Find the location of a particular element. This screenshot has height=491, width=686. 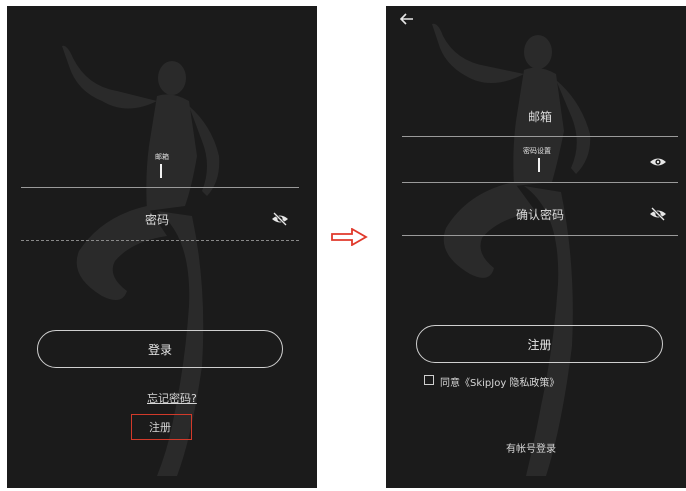

right-arrow-icon is located at coordinates (349, 238).